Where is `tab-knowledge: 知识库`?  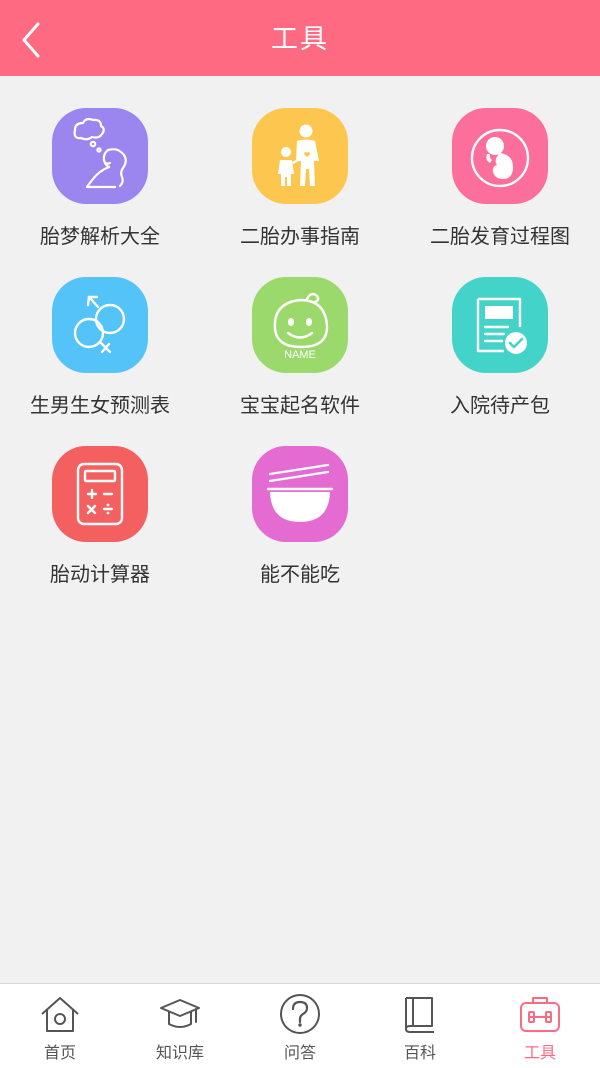 tab-knowledge: 知识库 is located at coordinates (180, 1026).